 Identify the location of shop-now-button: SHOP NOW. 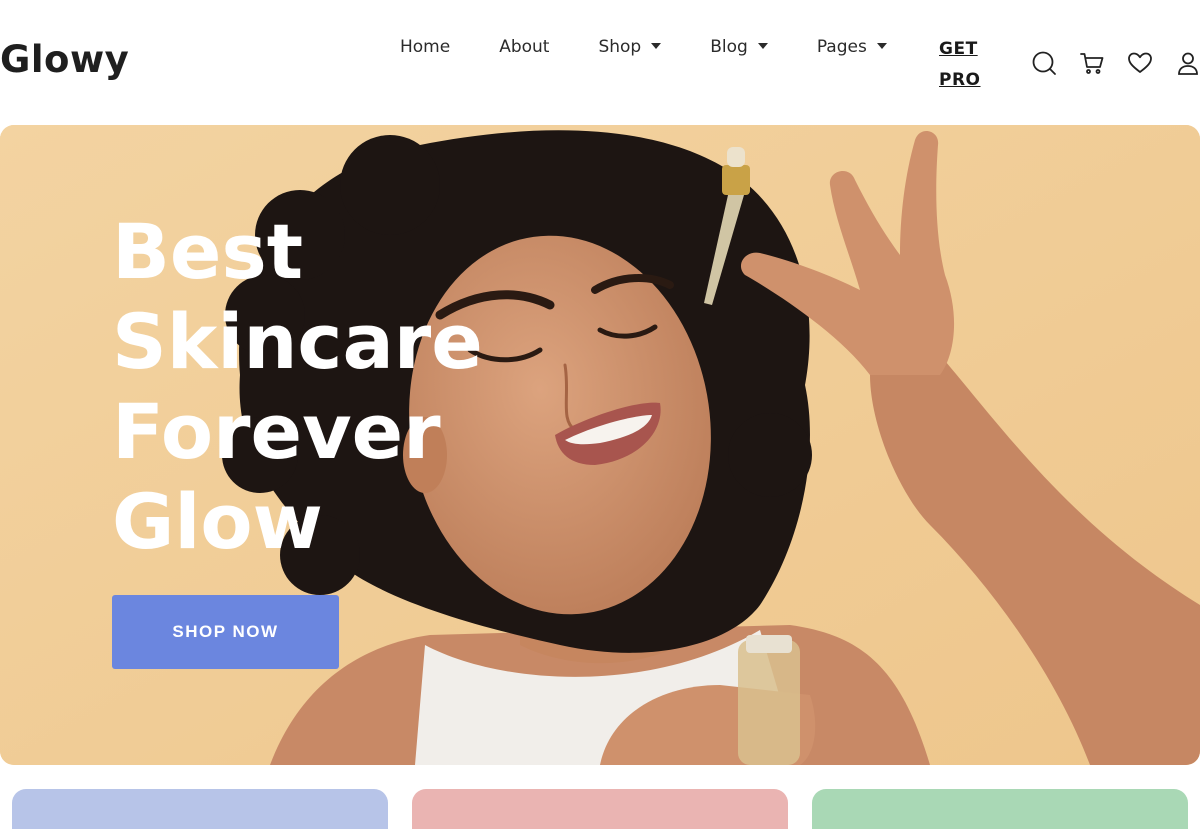
(225, 632).